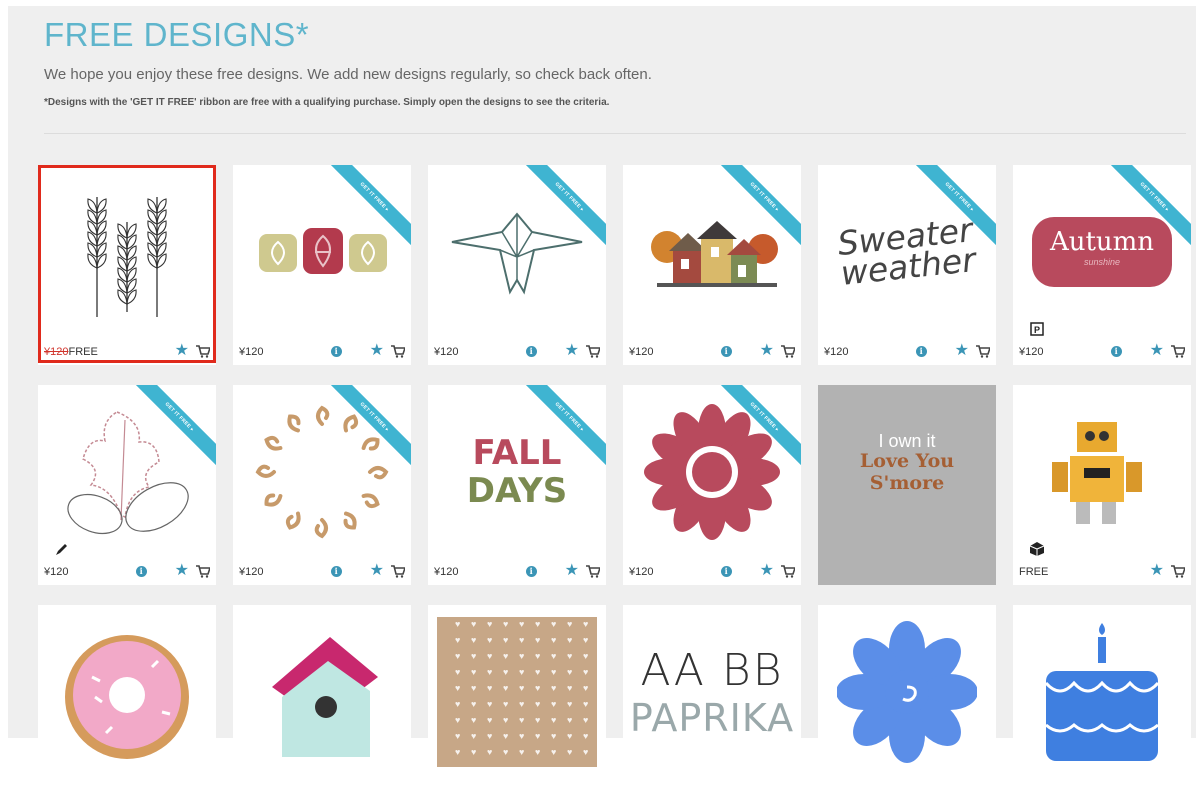  I want to click on design-card-geometric-bird: GET IT FREE ▸ ¥120 i ★, so click(517, 265).